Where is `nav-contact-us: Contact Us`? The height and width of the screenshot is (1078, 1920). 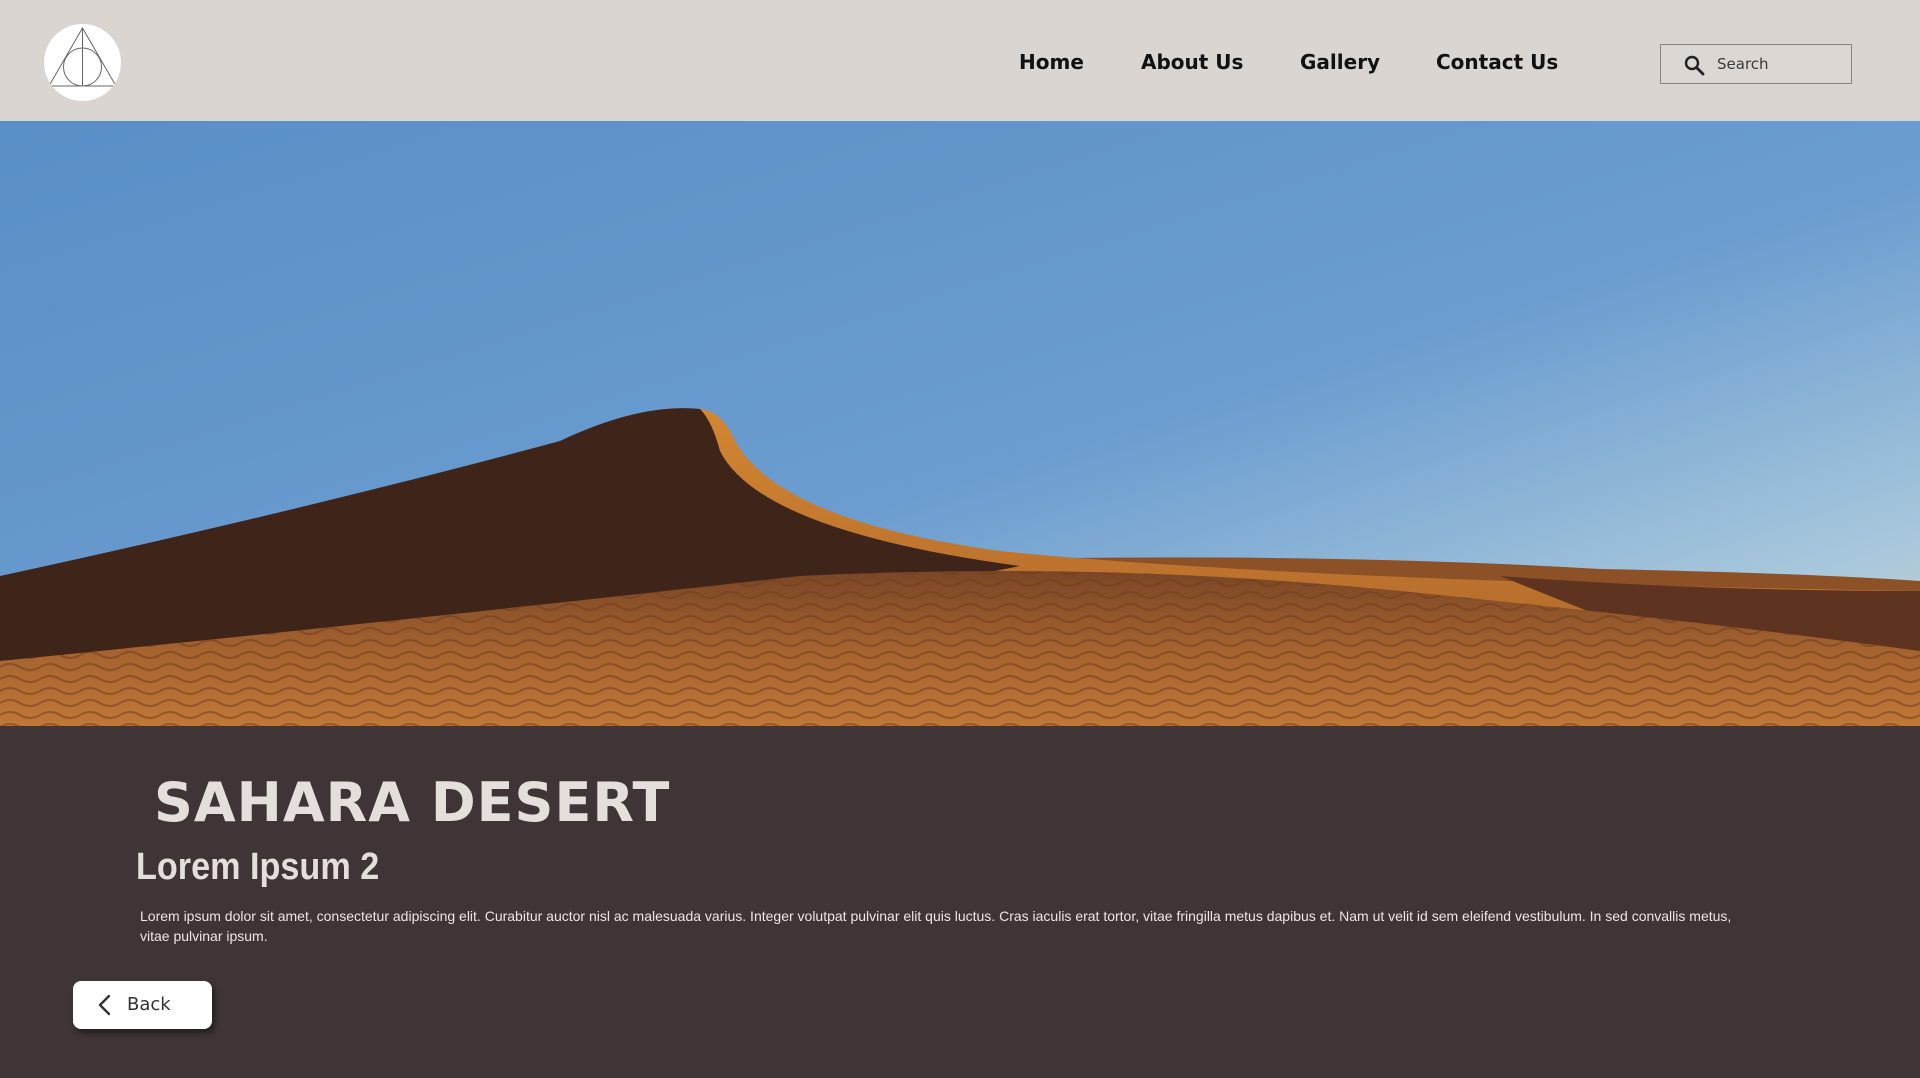 nav-contact-us: Contact Us is located at coordinates (1497, 62).